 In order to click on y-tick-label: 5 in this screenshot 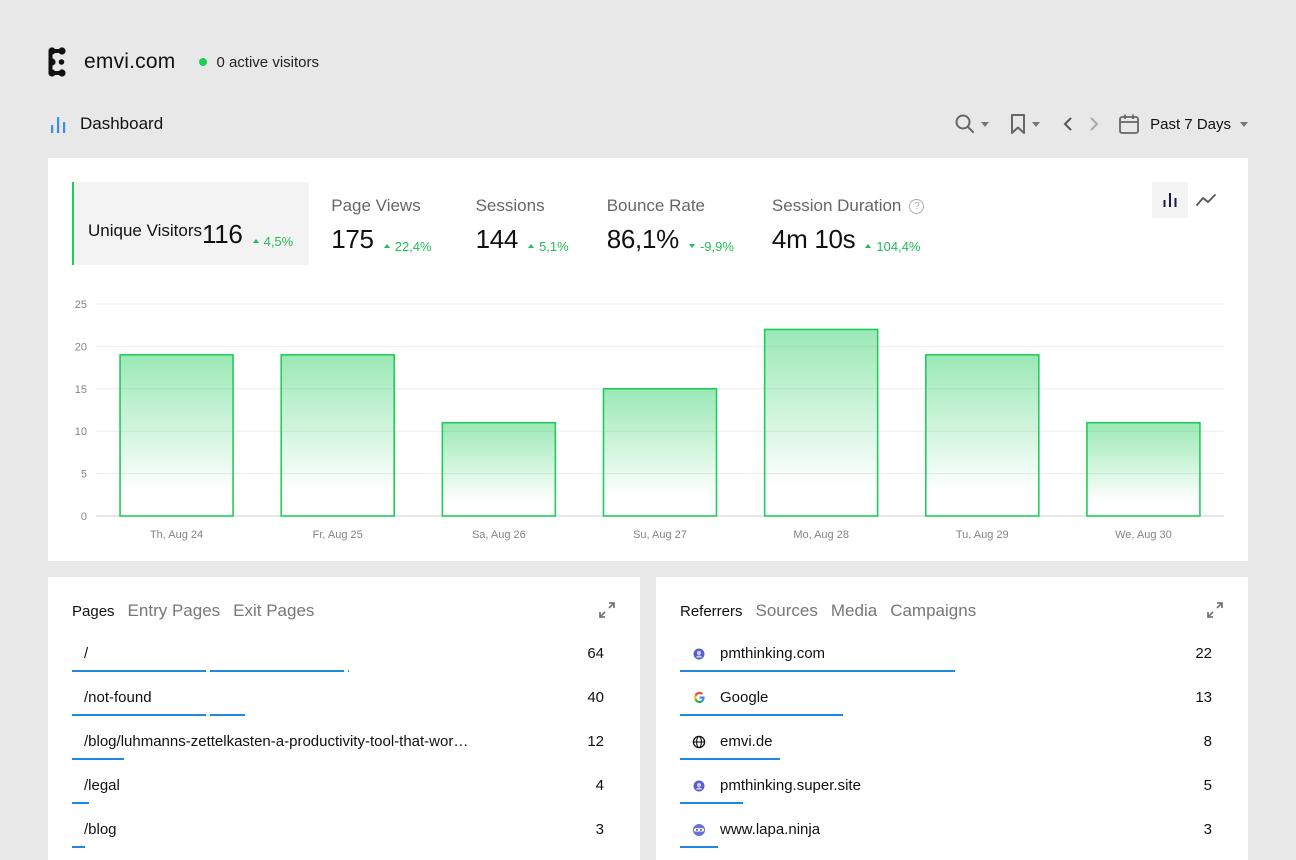, I will do `click(84, 475)`.